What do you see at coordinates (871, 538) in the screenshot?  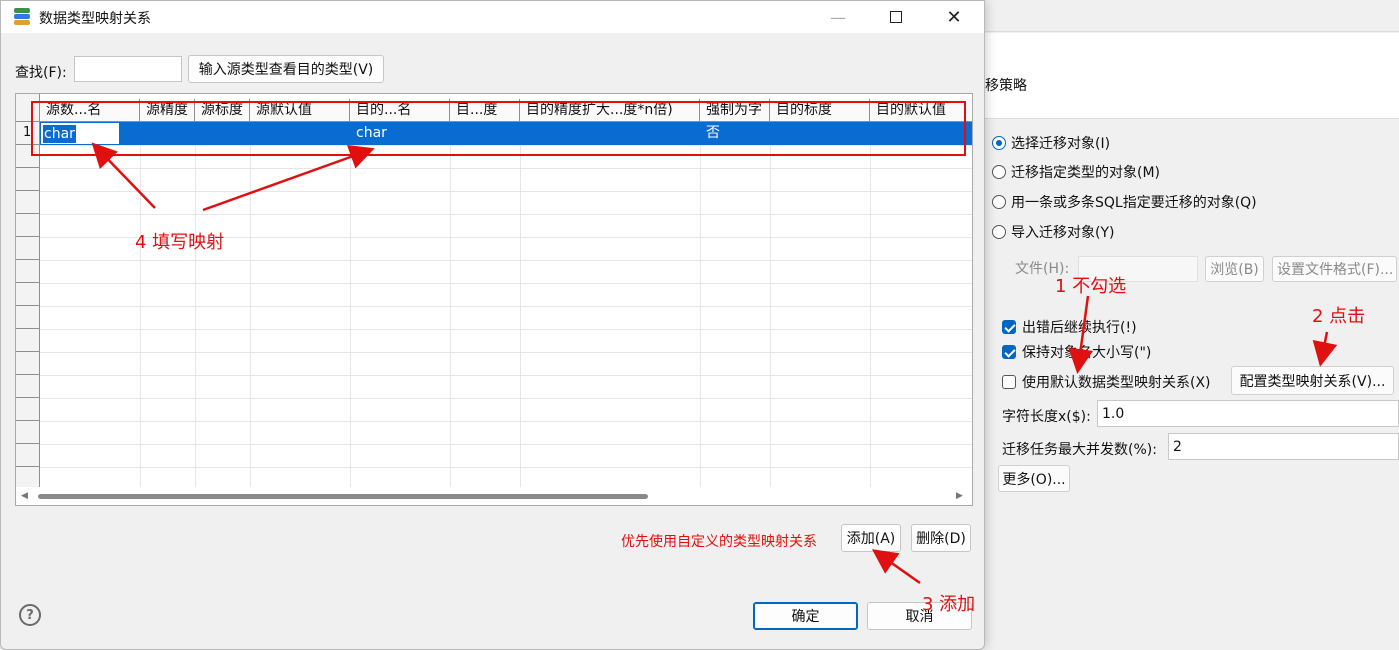 I see `add-button: 添加(A)` at bounding box center [871, 538].